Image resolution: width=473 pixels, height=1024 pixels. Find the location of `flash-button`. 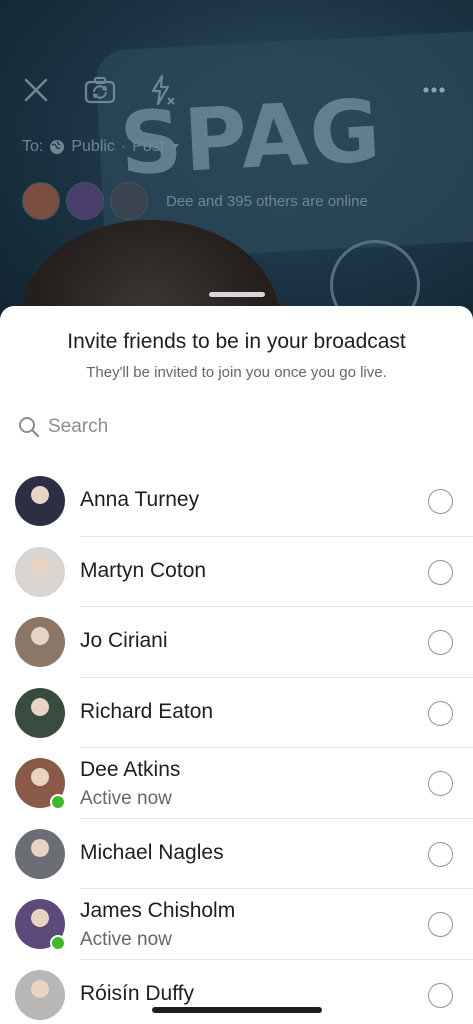

flash-button is located at coordinates (162, 90).